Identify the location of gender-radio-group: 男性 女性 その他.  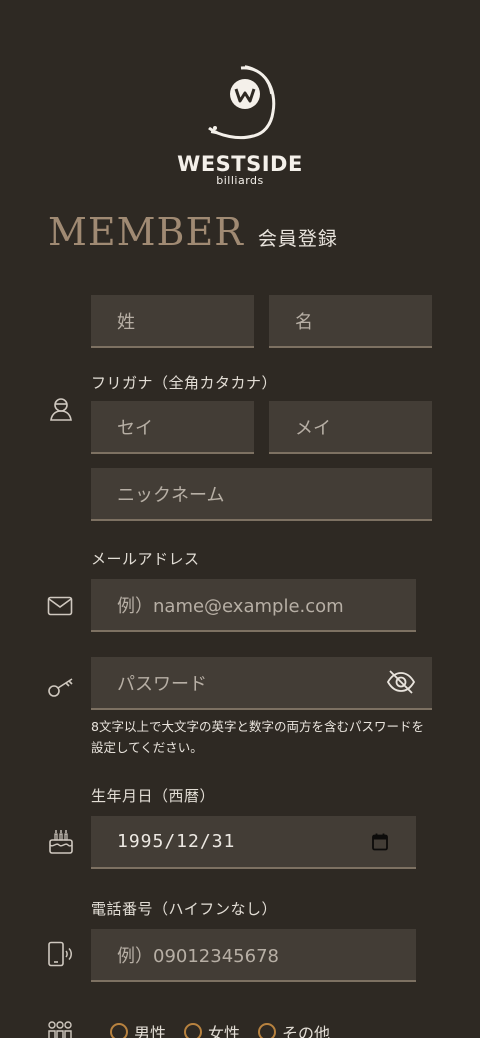
(220, 1029).